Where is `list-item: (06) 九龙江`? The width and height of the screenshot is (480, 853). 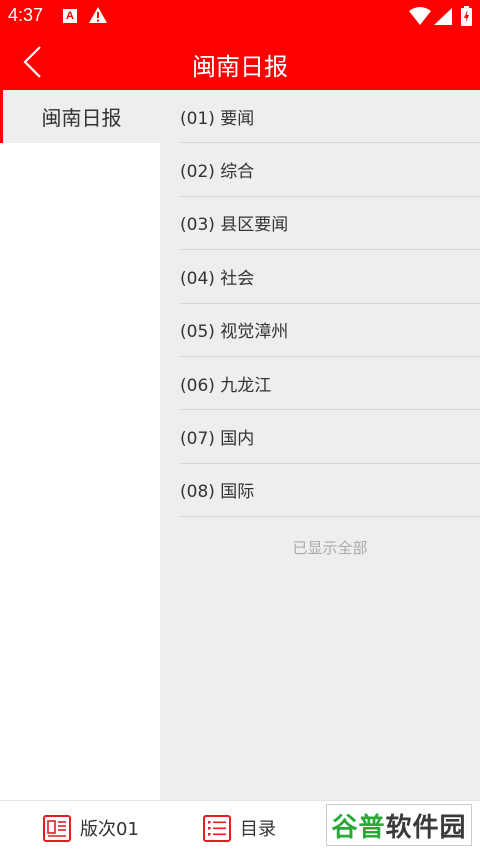 list-item: (06) 九龙江 is located at coordinates (330, 384).